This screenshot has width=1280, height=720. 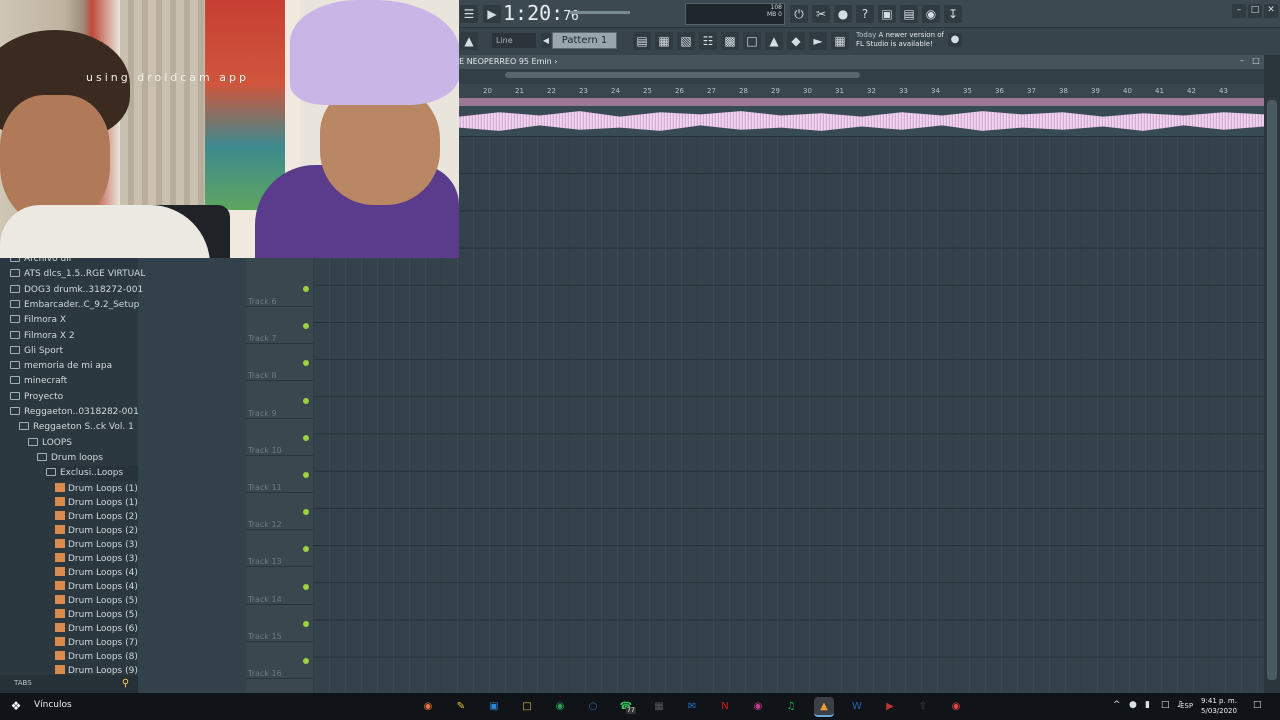 What do you see at coordinates (125, 683) in the screenshot?
I see `search-icon: ⚲` at bounding box center [125, 683].